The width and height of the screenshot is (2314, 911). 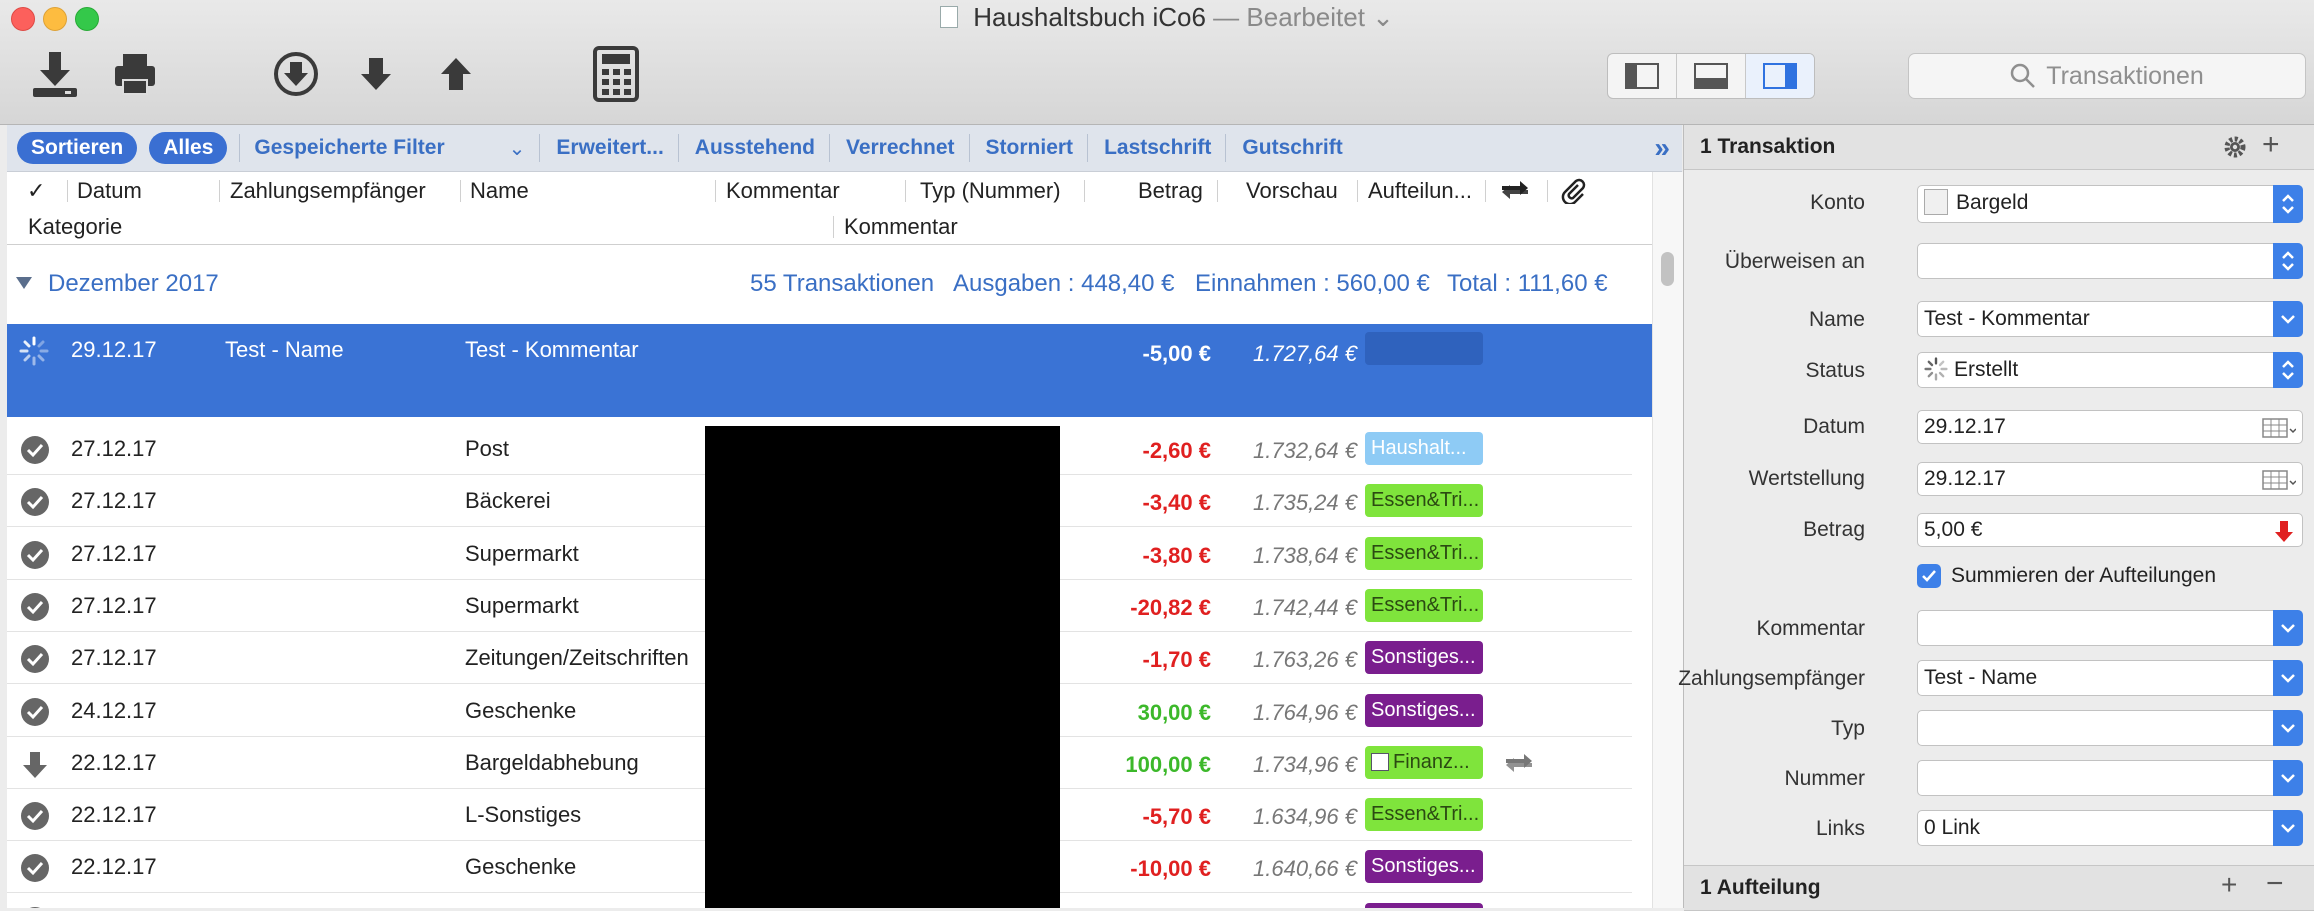 I want to click on close-window-button, so click(x=23, y=19).